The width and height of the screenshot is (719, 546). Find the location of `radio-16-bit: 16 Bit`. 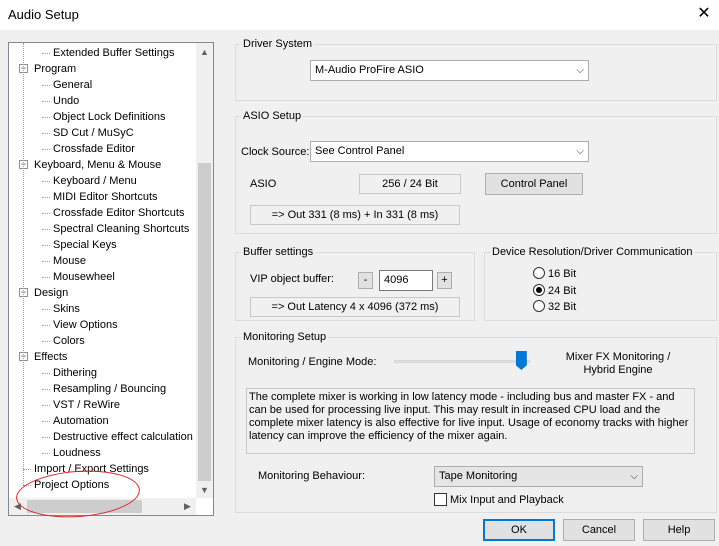

radio-16-bit: 16 Bit is located at coordinates (554, 274).